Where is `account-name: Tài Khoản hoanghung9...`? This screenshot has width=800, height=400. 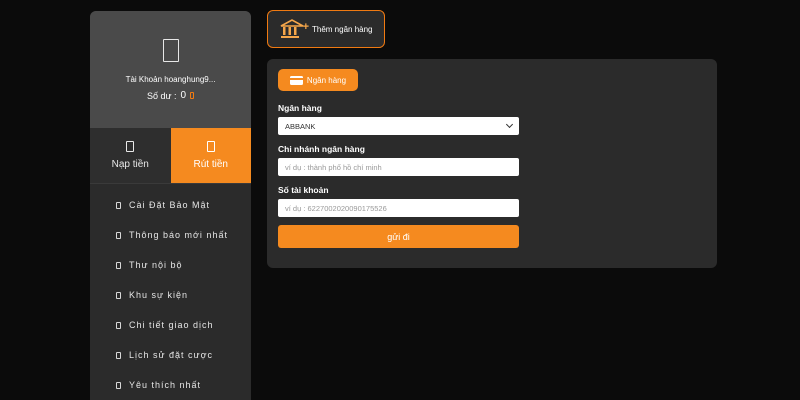 account-name: Tài Khoản hoanghung9... is located at coordinates (170, 79).